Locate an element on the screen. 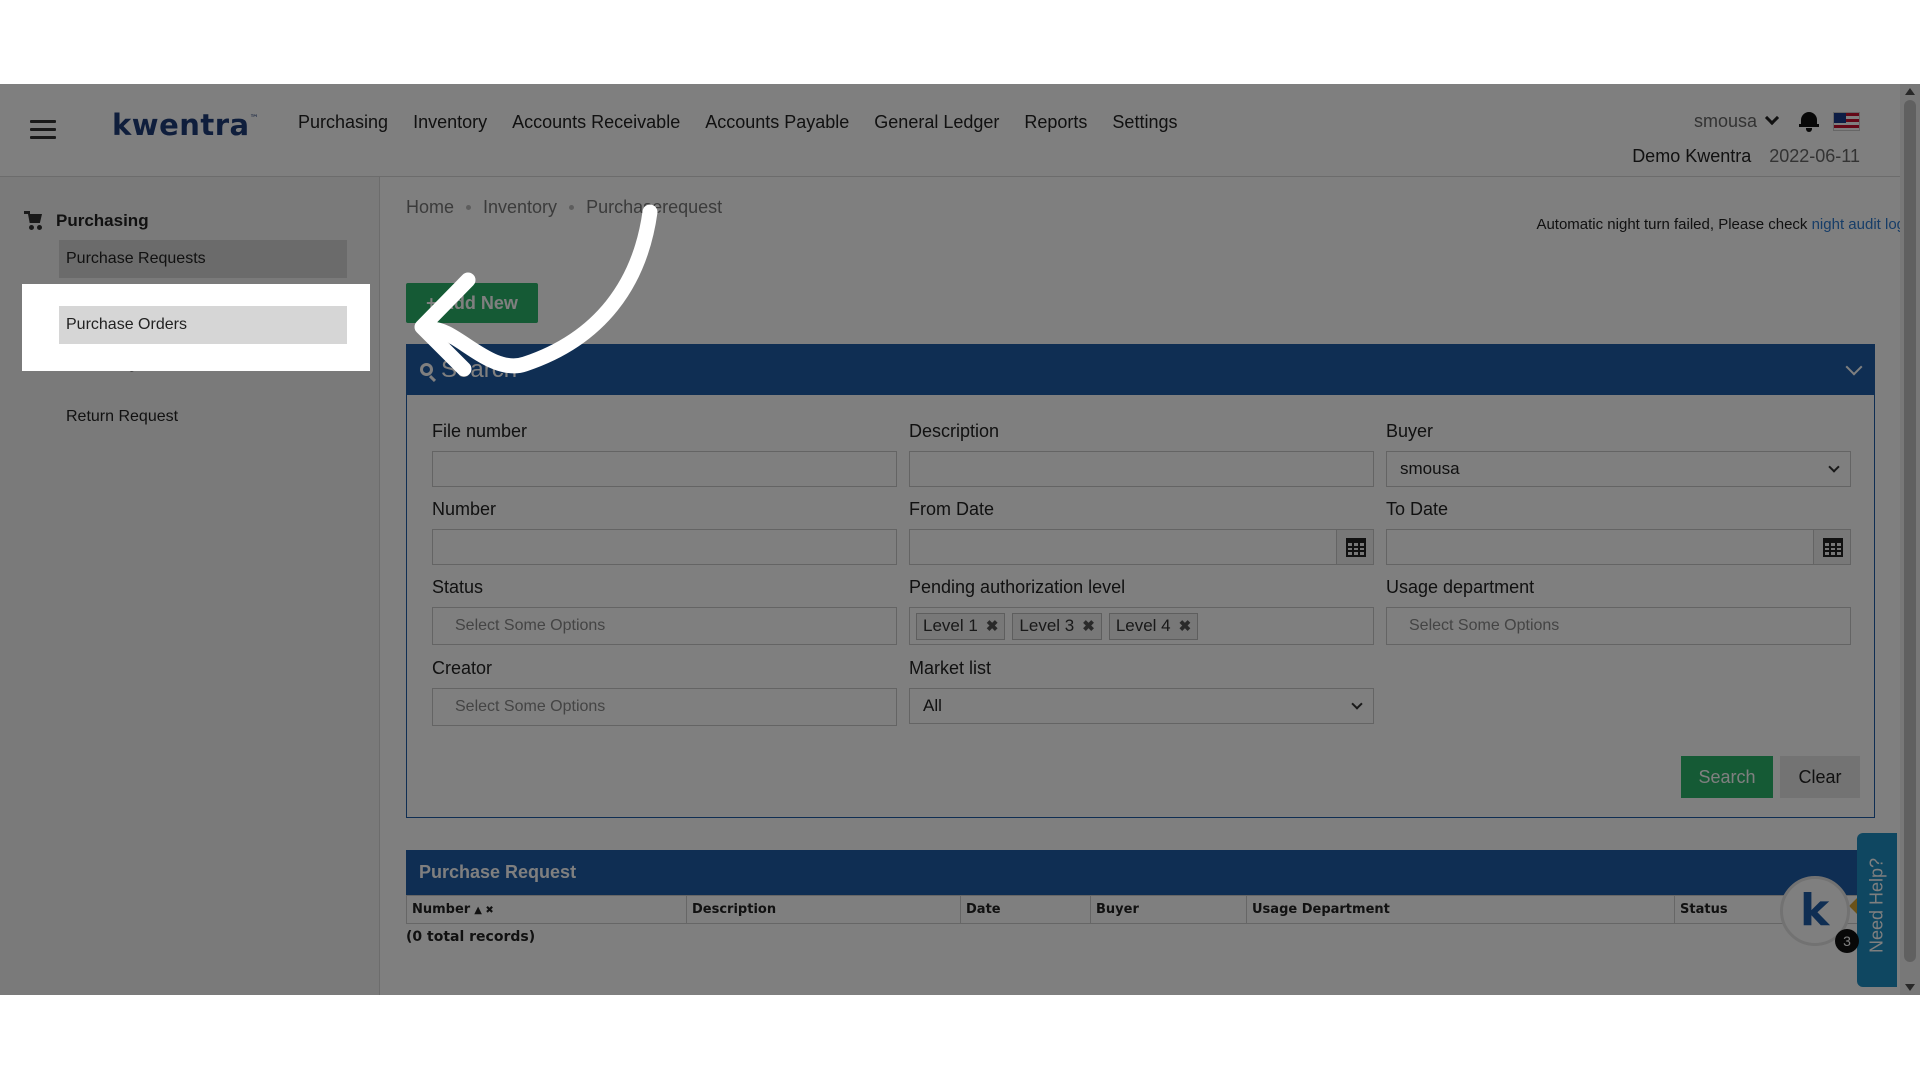  tutorial-arrow-icon is located at coordinates (536, 290).